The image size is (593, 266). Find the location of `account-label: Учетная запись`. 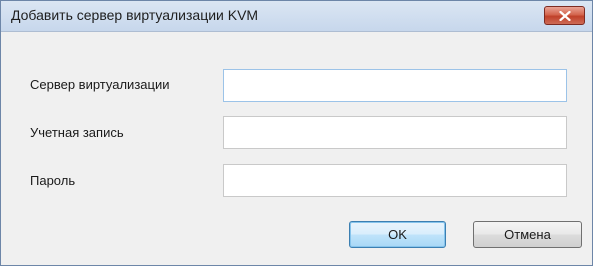

account-label: Учетная запись is located at coordinates (77, 132).